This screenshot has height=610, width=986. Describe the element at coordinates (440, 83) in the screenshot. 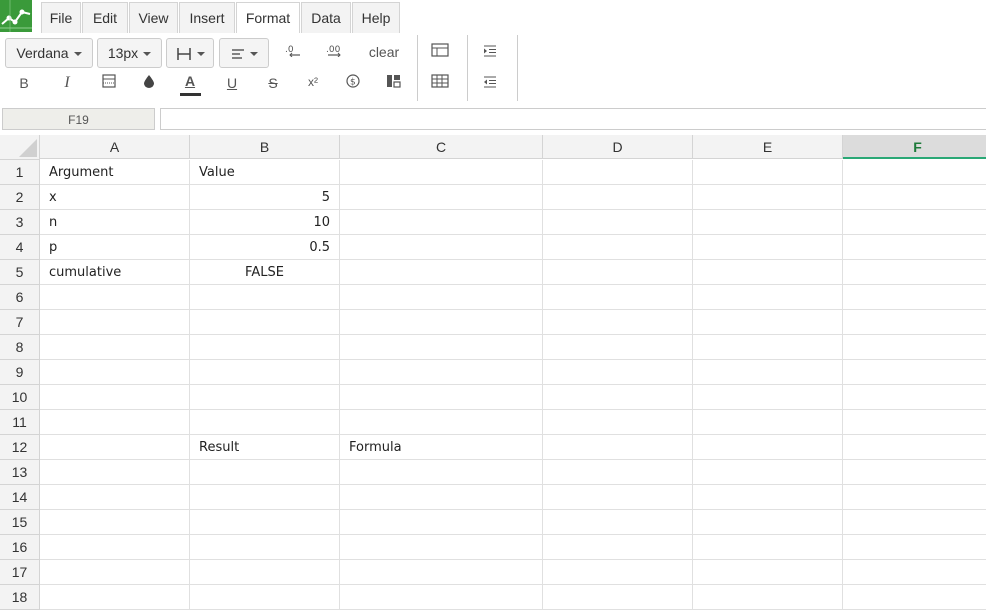

I see `table-grid-icon` at that location.